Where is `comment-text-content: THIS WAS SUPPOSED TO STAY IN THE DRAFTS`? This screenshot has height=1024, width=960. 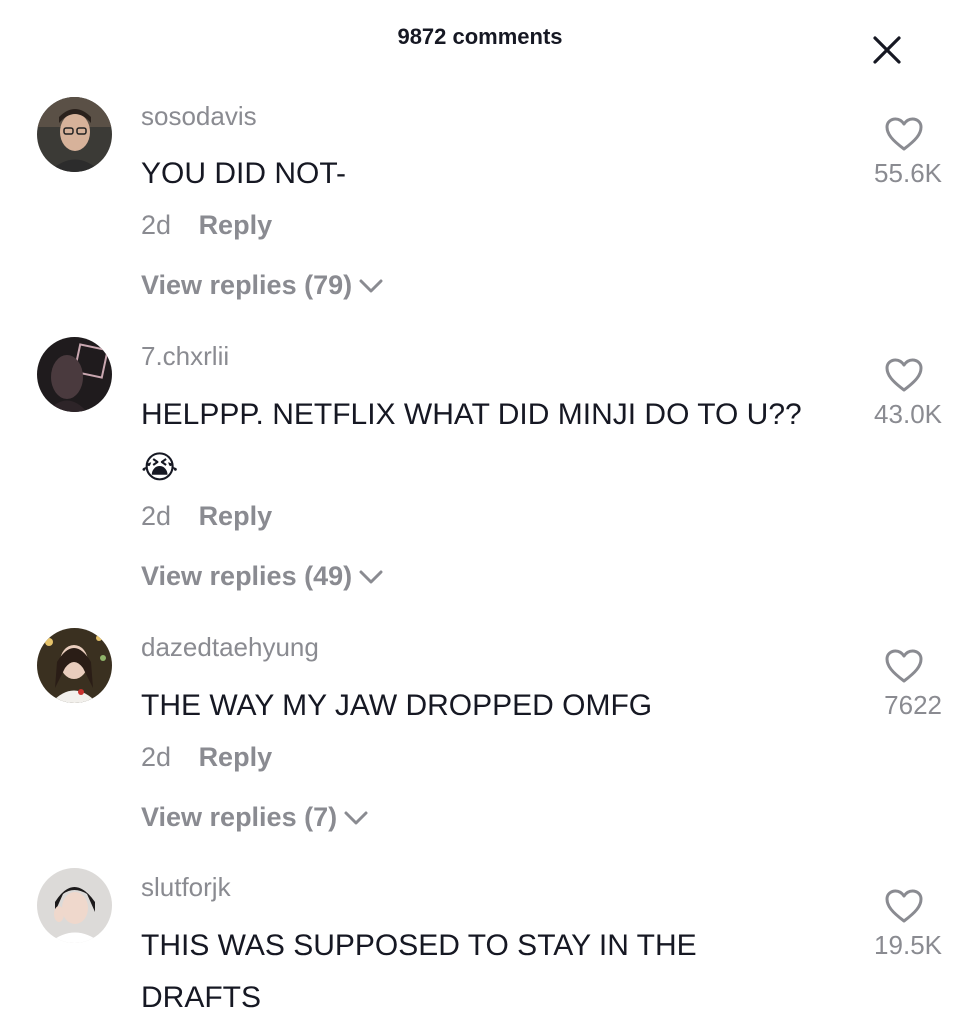
comment-text-content: THIS WAS SUPPOSED TO STAY IN THE DRAFTS is located at coordinates (419, 971).